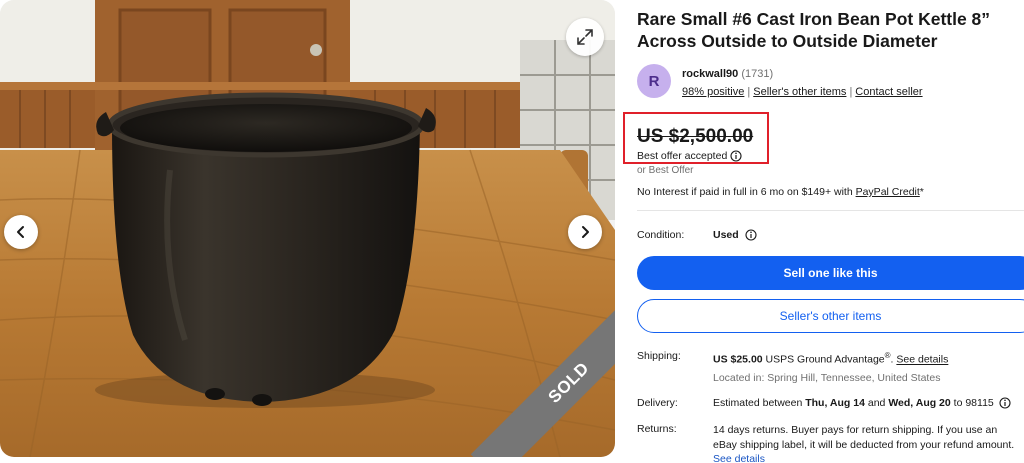  Describe the element at coordinates (919, 403) in the screenshot. I see `delivery-date-end: Wed, Aug 20` at that location.